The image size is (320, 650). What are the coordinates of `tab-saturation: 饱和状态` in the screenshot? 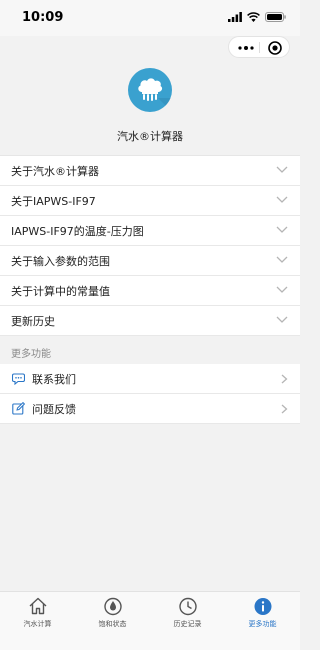 It's located at (112, 621).